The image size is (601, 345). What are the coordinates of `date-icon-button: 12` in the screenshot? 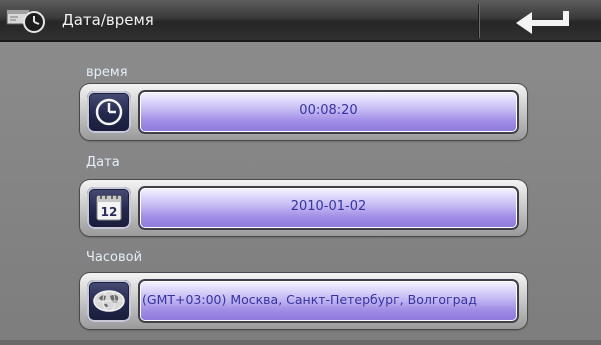 It's located at (109, 208).